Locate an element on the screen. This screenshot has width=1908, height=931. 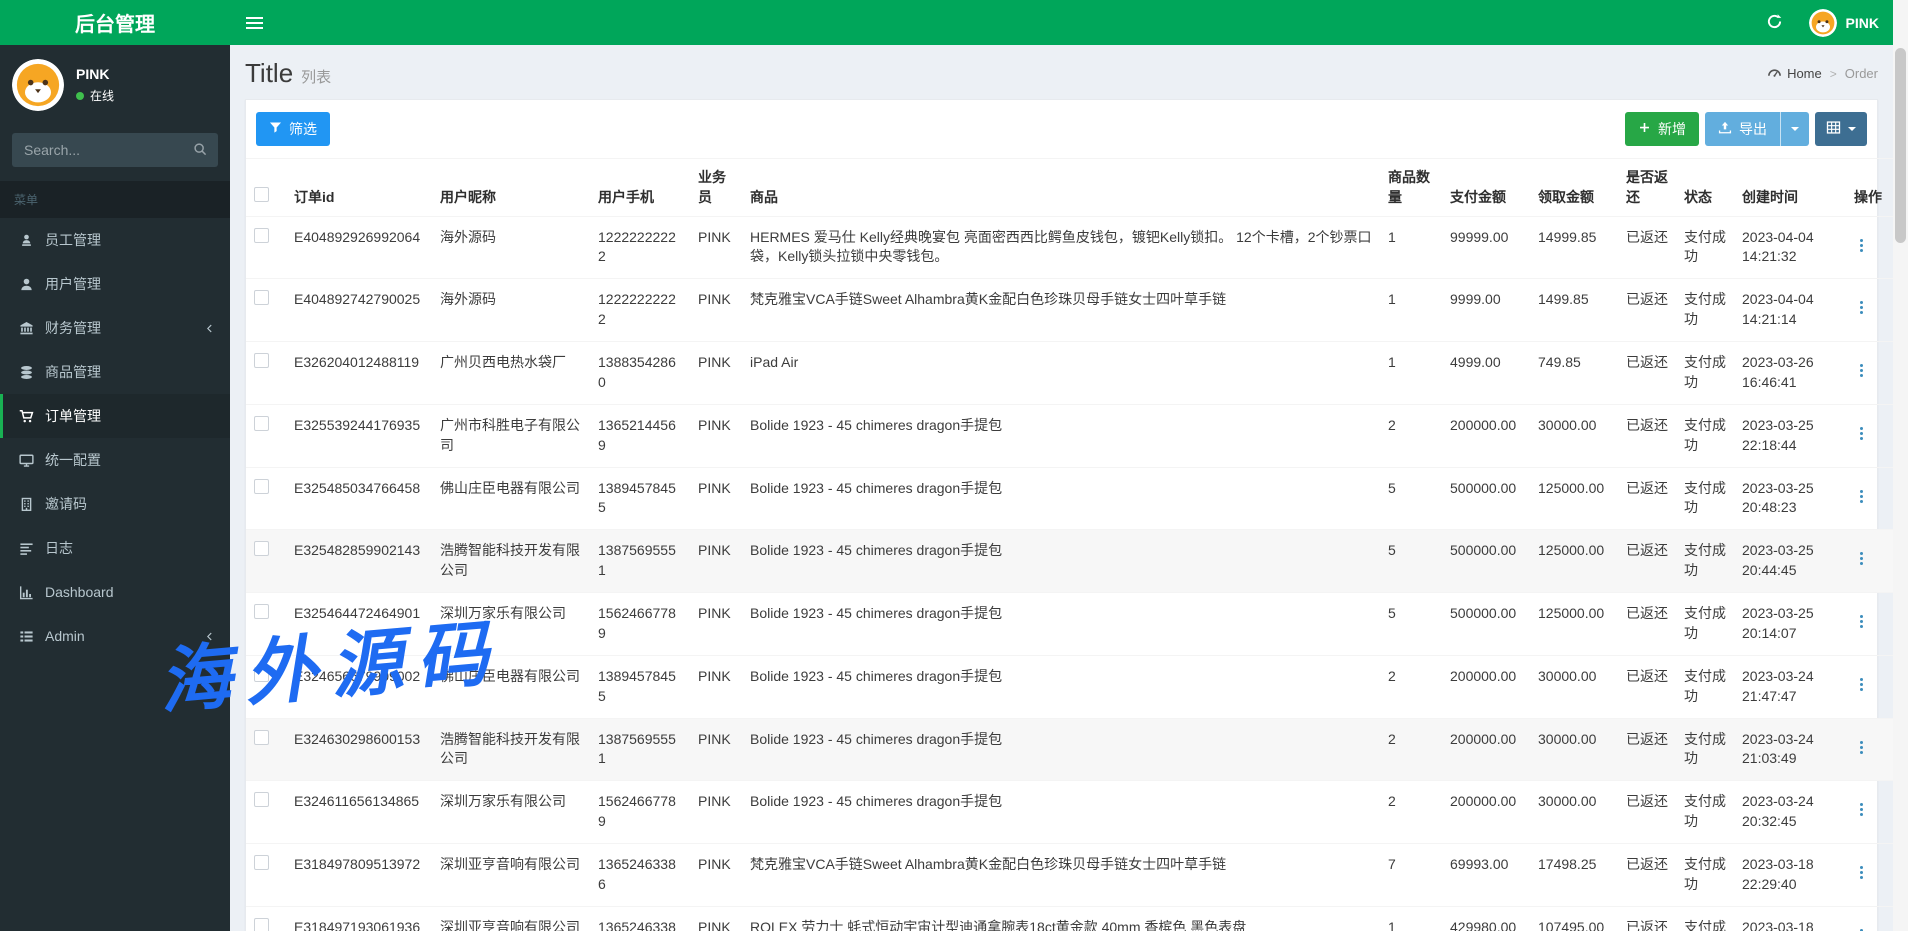
table-header-5: 商品数量 is located at coordinates (1411, 187).